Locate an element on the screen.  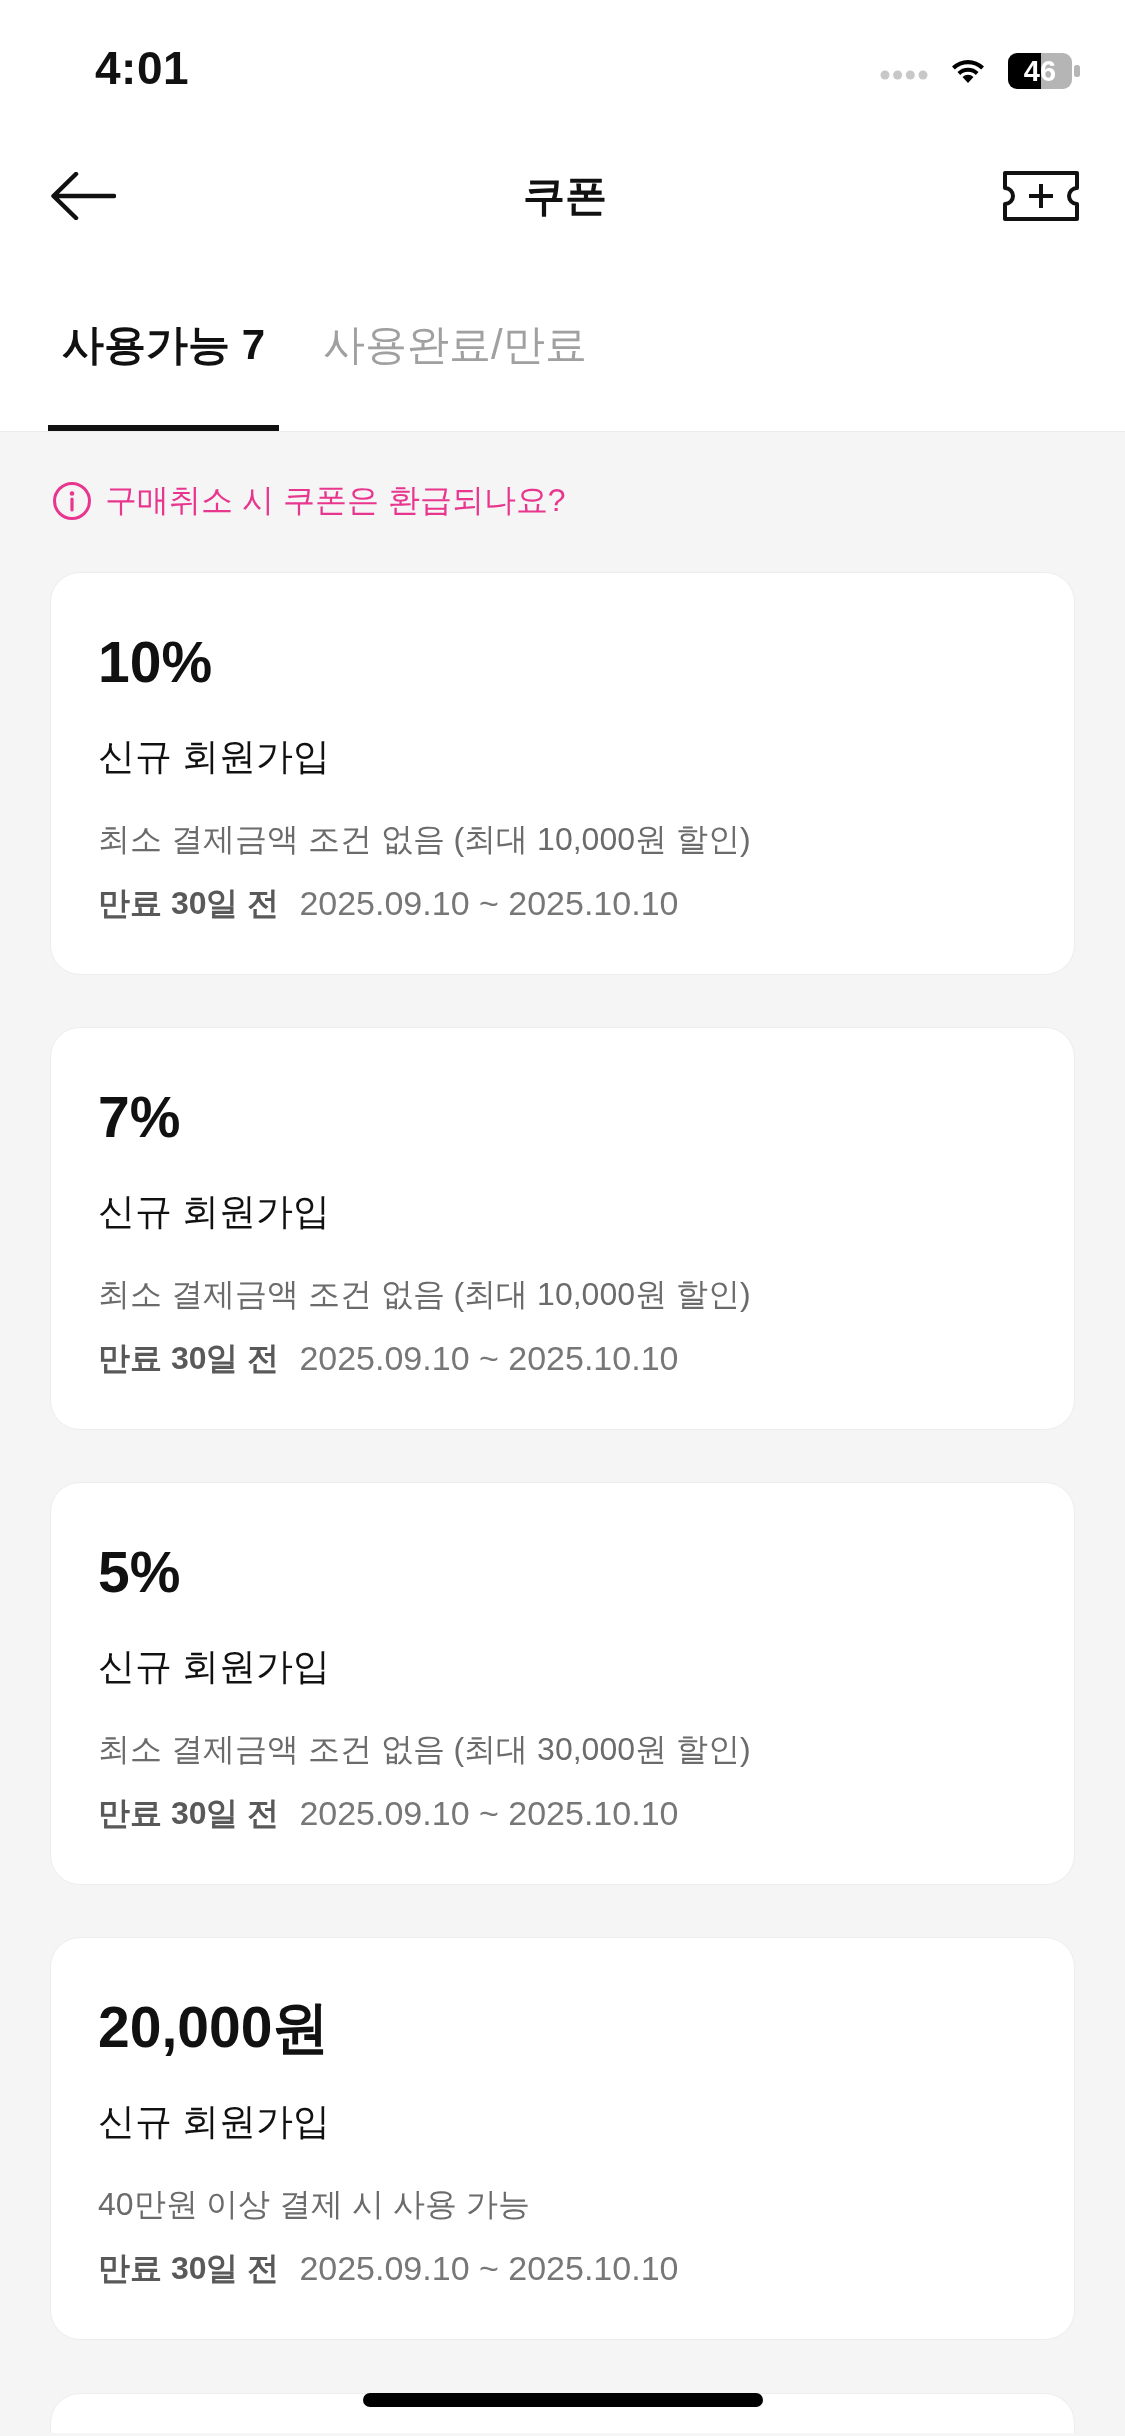
discount-amount: 7% is located at coordinates (140, 1117).